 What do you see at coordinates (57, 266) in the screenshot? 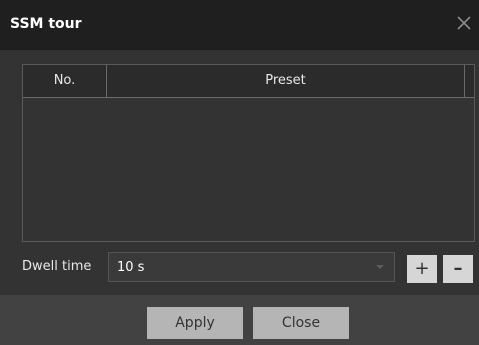
I see `dwell-time-label: Dwell time` at bounding box center [57, 266].